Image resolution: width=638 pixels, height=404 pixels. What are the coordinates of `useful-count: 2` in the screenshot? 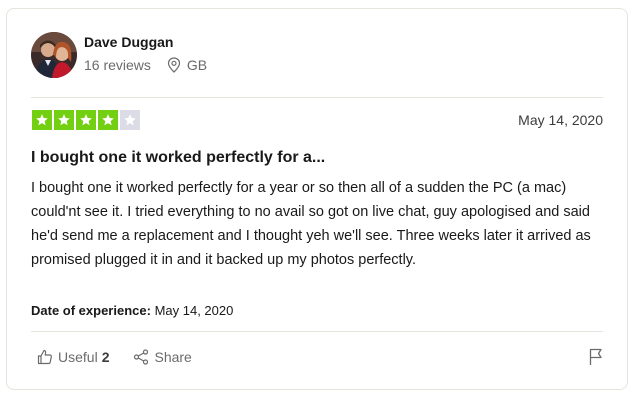 It's located at (105, 357).